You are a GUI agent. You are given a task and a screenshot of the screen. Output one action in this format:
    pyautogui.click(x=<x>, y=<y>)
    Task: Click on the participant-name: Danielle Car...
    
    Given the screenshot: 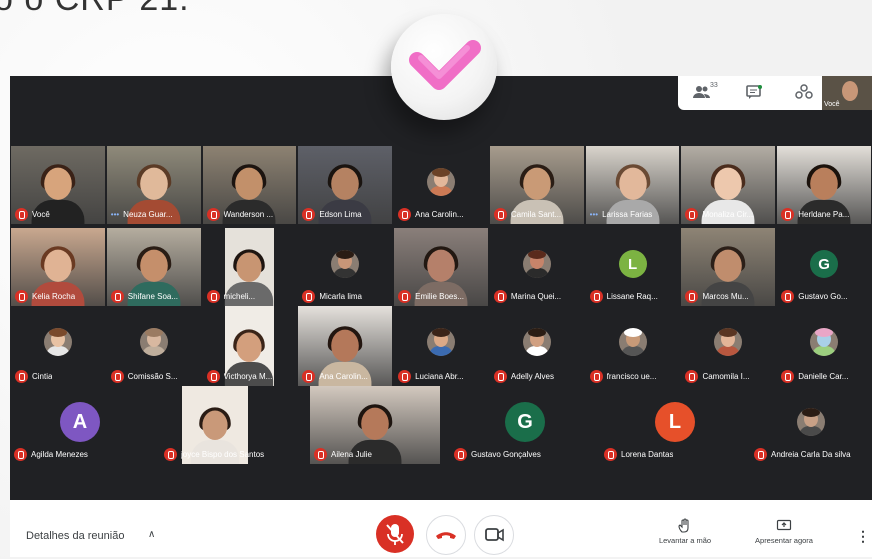 What is the action you would take?
    pyautogui.click(x=823, y=376)
    